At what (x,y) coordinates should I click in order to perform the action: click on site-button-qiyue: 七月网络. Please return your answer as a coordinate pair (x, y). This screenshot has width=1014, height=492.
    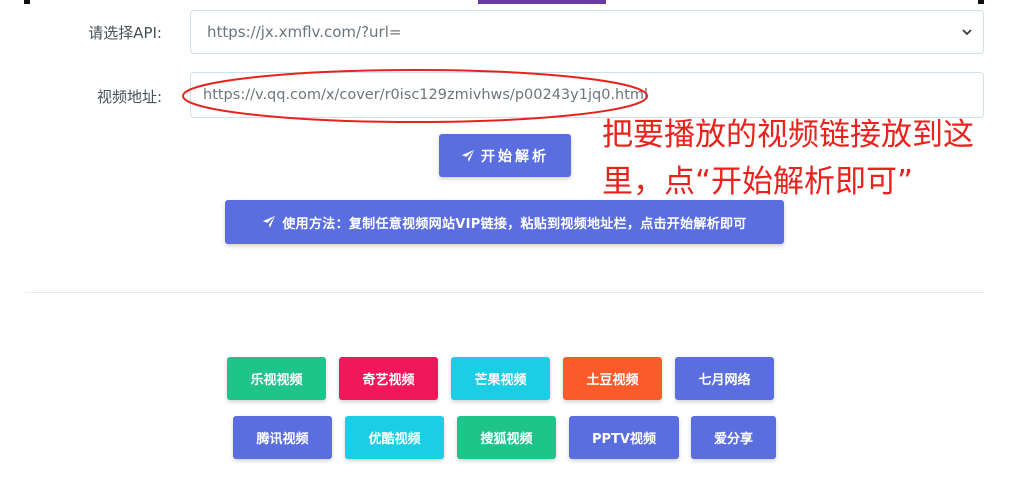
    Looking at the image, I should click on (724, 378).